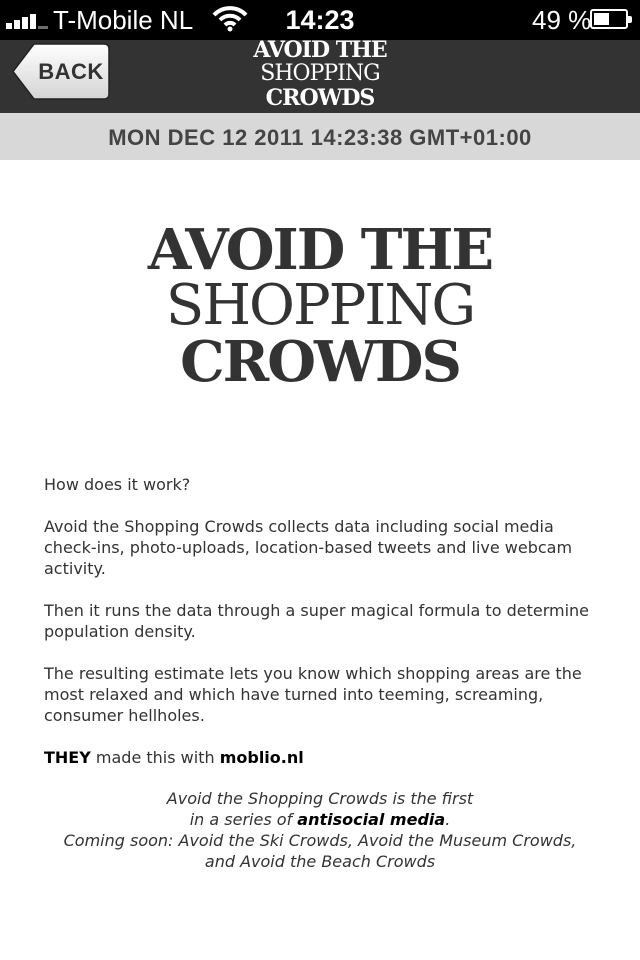 The width and height of the screenshot is (640, 960). I want to click on nav-logo-line1: AVOID THE, so click(320, 50).